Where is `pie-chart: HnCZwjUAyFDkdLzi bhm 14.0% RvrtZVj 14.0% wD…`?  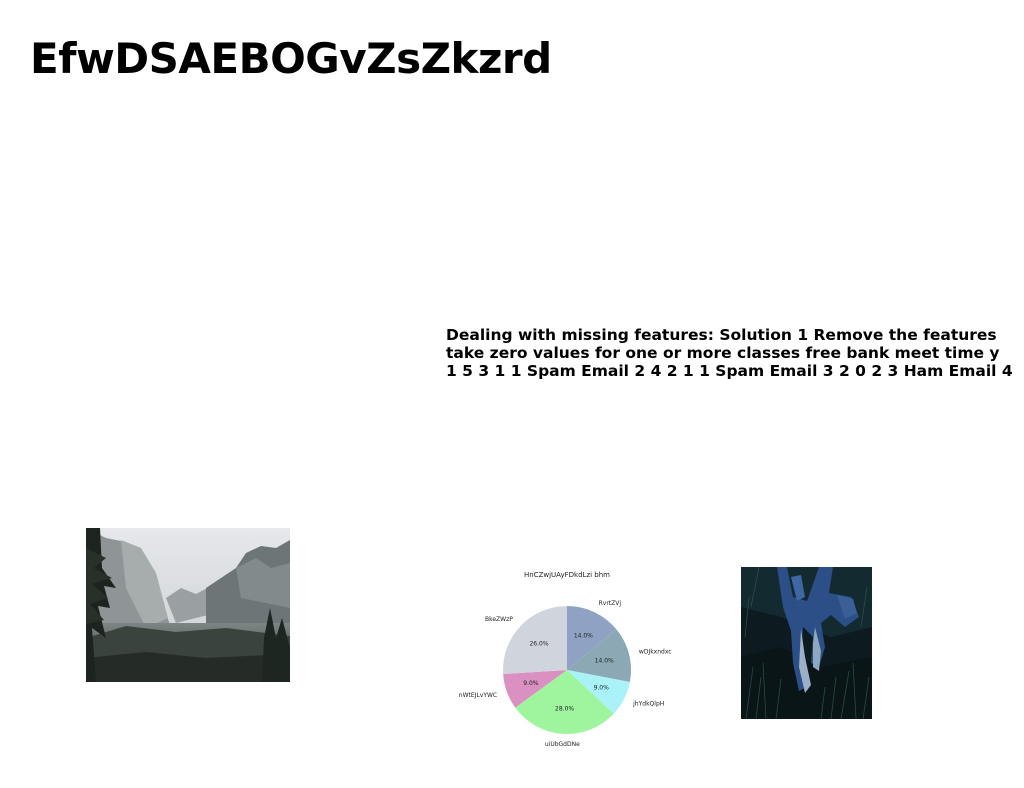
pie-chart: HnCZwjUAyFDkdLzi bhm 14.0% RvrtZVj 14.0% wD… is located at coordinates (566, 665).